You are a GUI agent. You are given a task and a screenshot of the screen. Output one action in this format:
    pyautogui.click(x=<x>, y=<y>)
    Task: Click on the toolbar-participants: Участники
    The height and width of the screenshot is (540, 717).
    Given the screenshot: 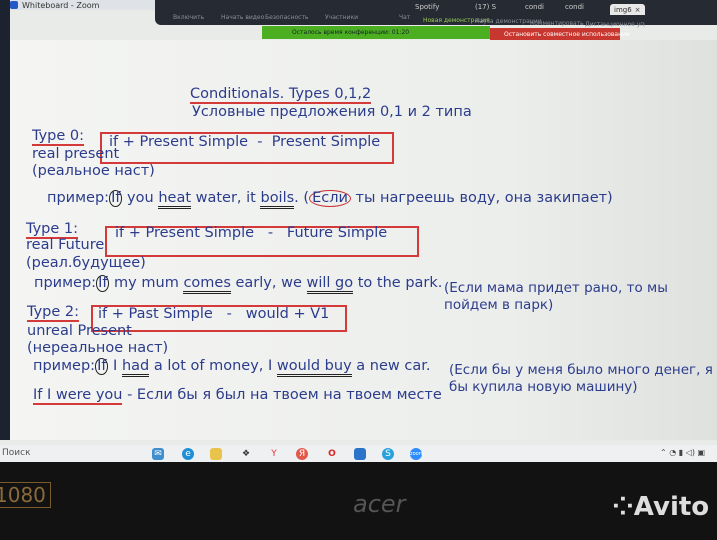 What is the action you would take?
    pyautogui.click(x=341, y=17)
    